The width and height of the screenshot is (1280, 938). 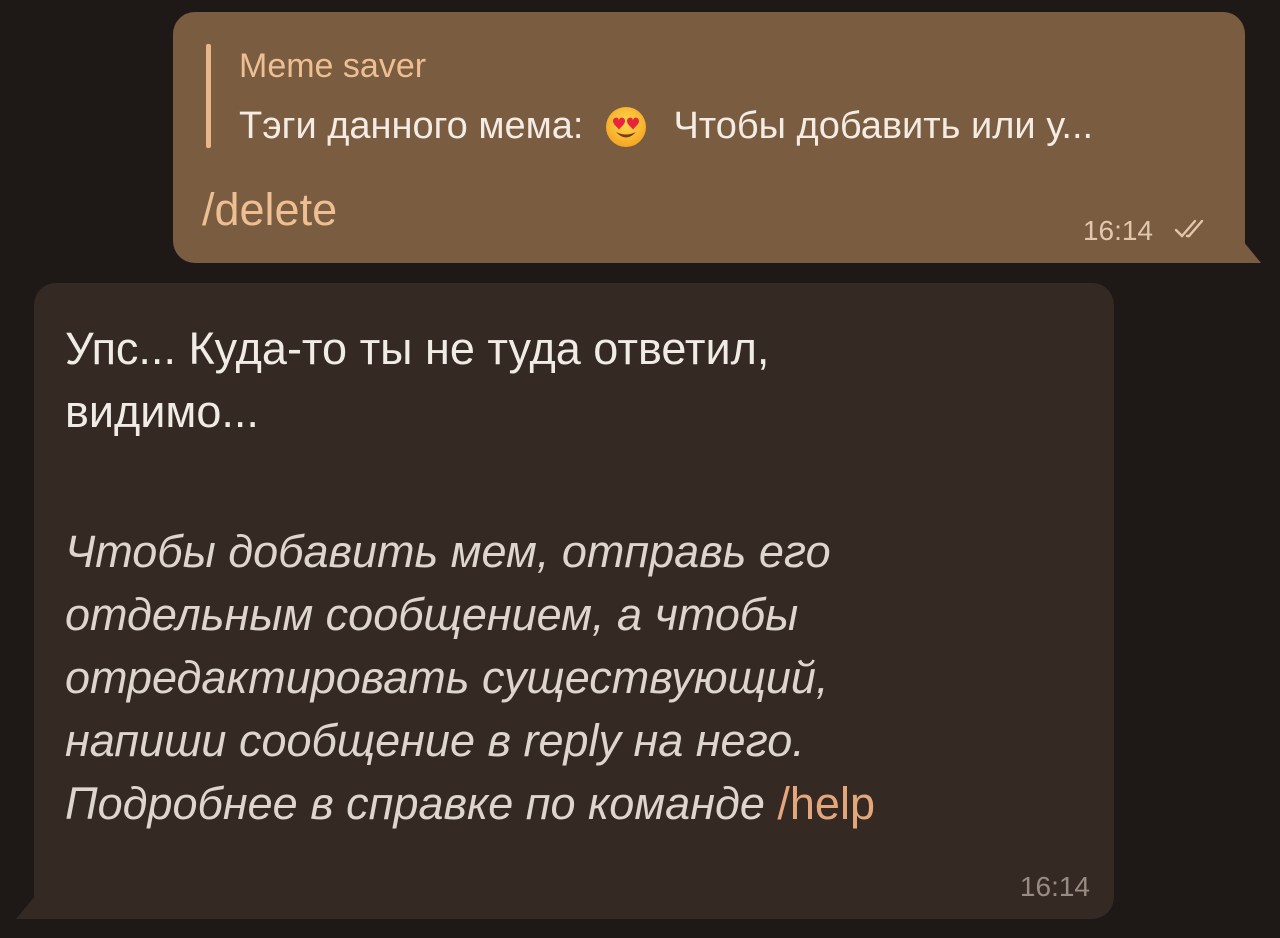 What do you see at coordinates (447, 677) in the screenshot?
I see `message-italic-line: отредактировать существующий,` at bounding box center [447, 677].